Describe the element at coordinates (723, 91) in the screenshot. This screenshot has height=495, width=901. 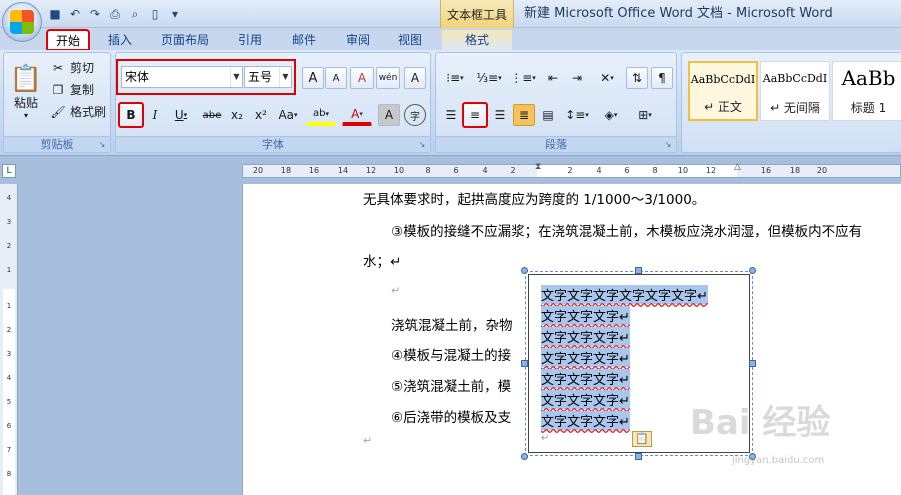
I see `style-normal: AaBbCcDdI ↵ 正文` at that location.